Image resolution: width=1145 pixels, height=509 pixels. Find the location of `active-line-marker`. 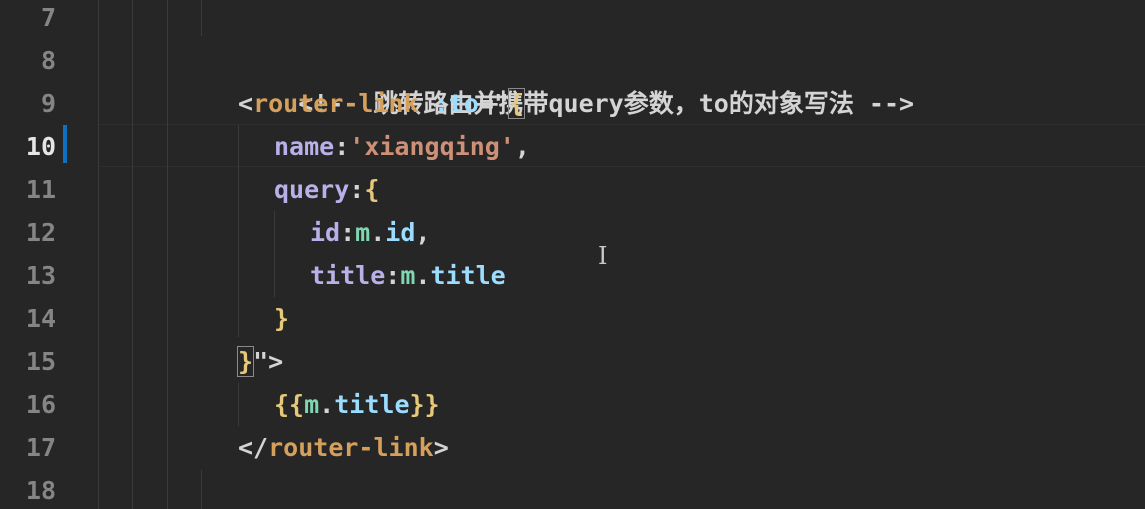

active-line-marker is located at coordinates (65, 144).